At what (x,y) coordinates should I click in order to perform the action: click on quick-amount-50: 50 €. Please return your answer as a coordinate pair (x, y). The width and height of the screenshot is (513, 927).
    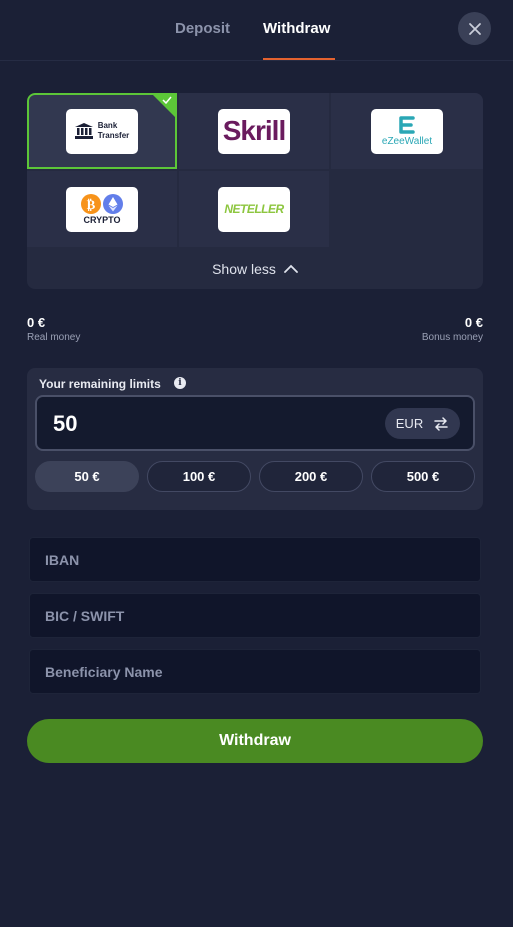
    Looking at the image, I should click on (87, 476).